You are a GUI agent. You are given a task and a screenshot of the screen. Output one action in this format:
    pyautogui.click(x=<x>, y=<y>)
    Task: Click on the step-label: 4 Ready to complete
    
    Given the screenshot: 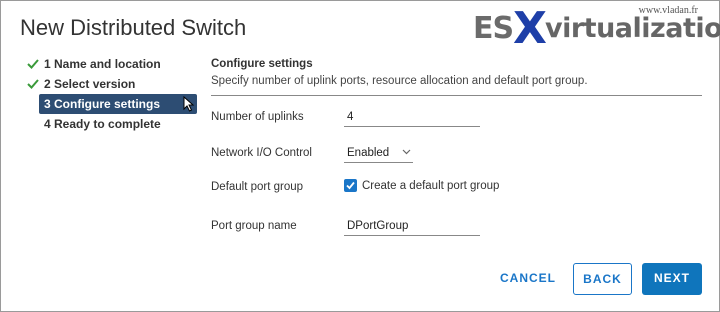 What is the action you would take?
    pyautogui.click(x=102, y=124)
    